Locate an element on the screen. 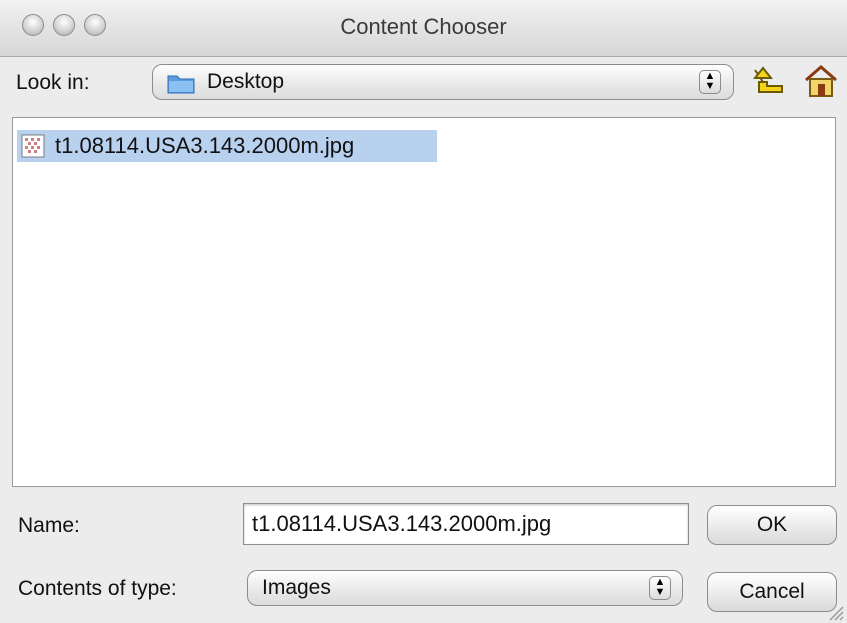 This screenshot has width=847, height=623. name-field: t1.08114.USA3.143.2000m.jpg is located at coordinates (466, 524).